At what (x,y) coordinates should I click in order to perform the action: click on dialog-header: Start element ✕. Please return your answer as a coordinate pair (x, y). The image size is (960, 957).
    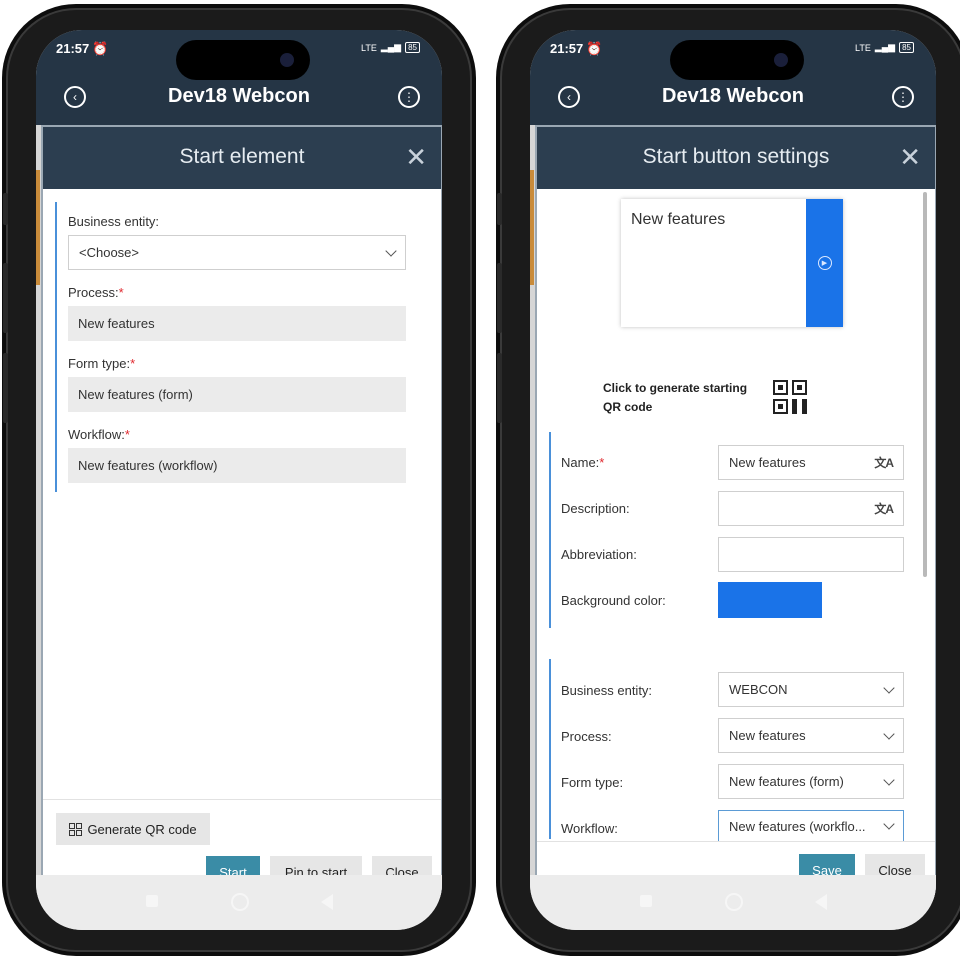
    Looking at the image, I should click on (242, 158).